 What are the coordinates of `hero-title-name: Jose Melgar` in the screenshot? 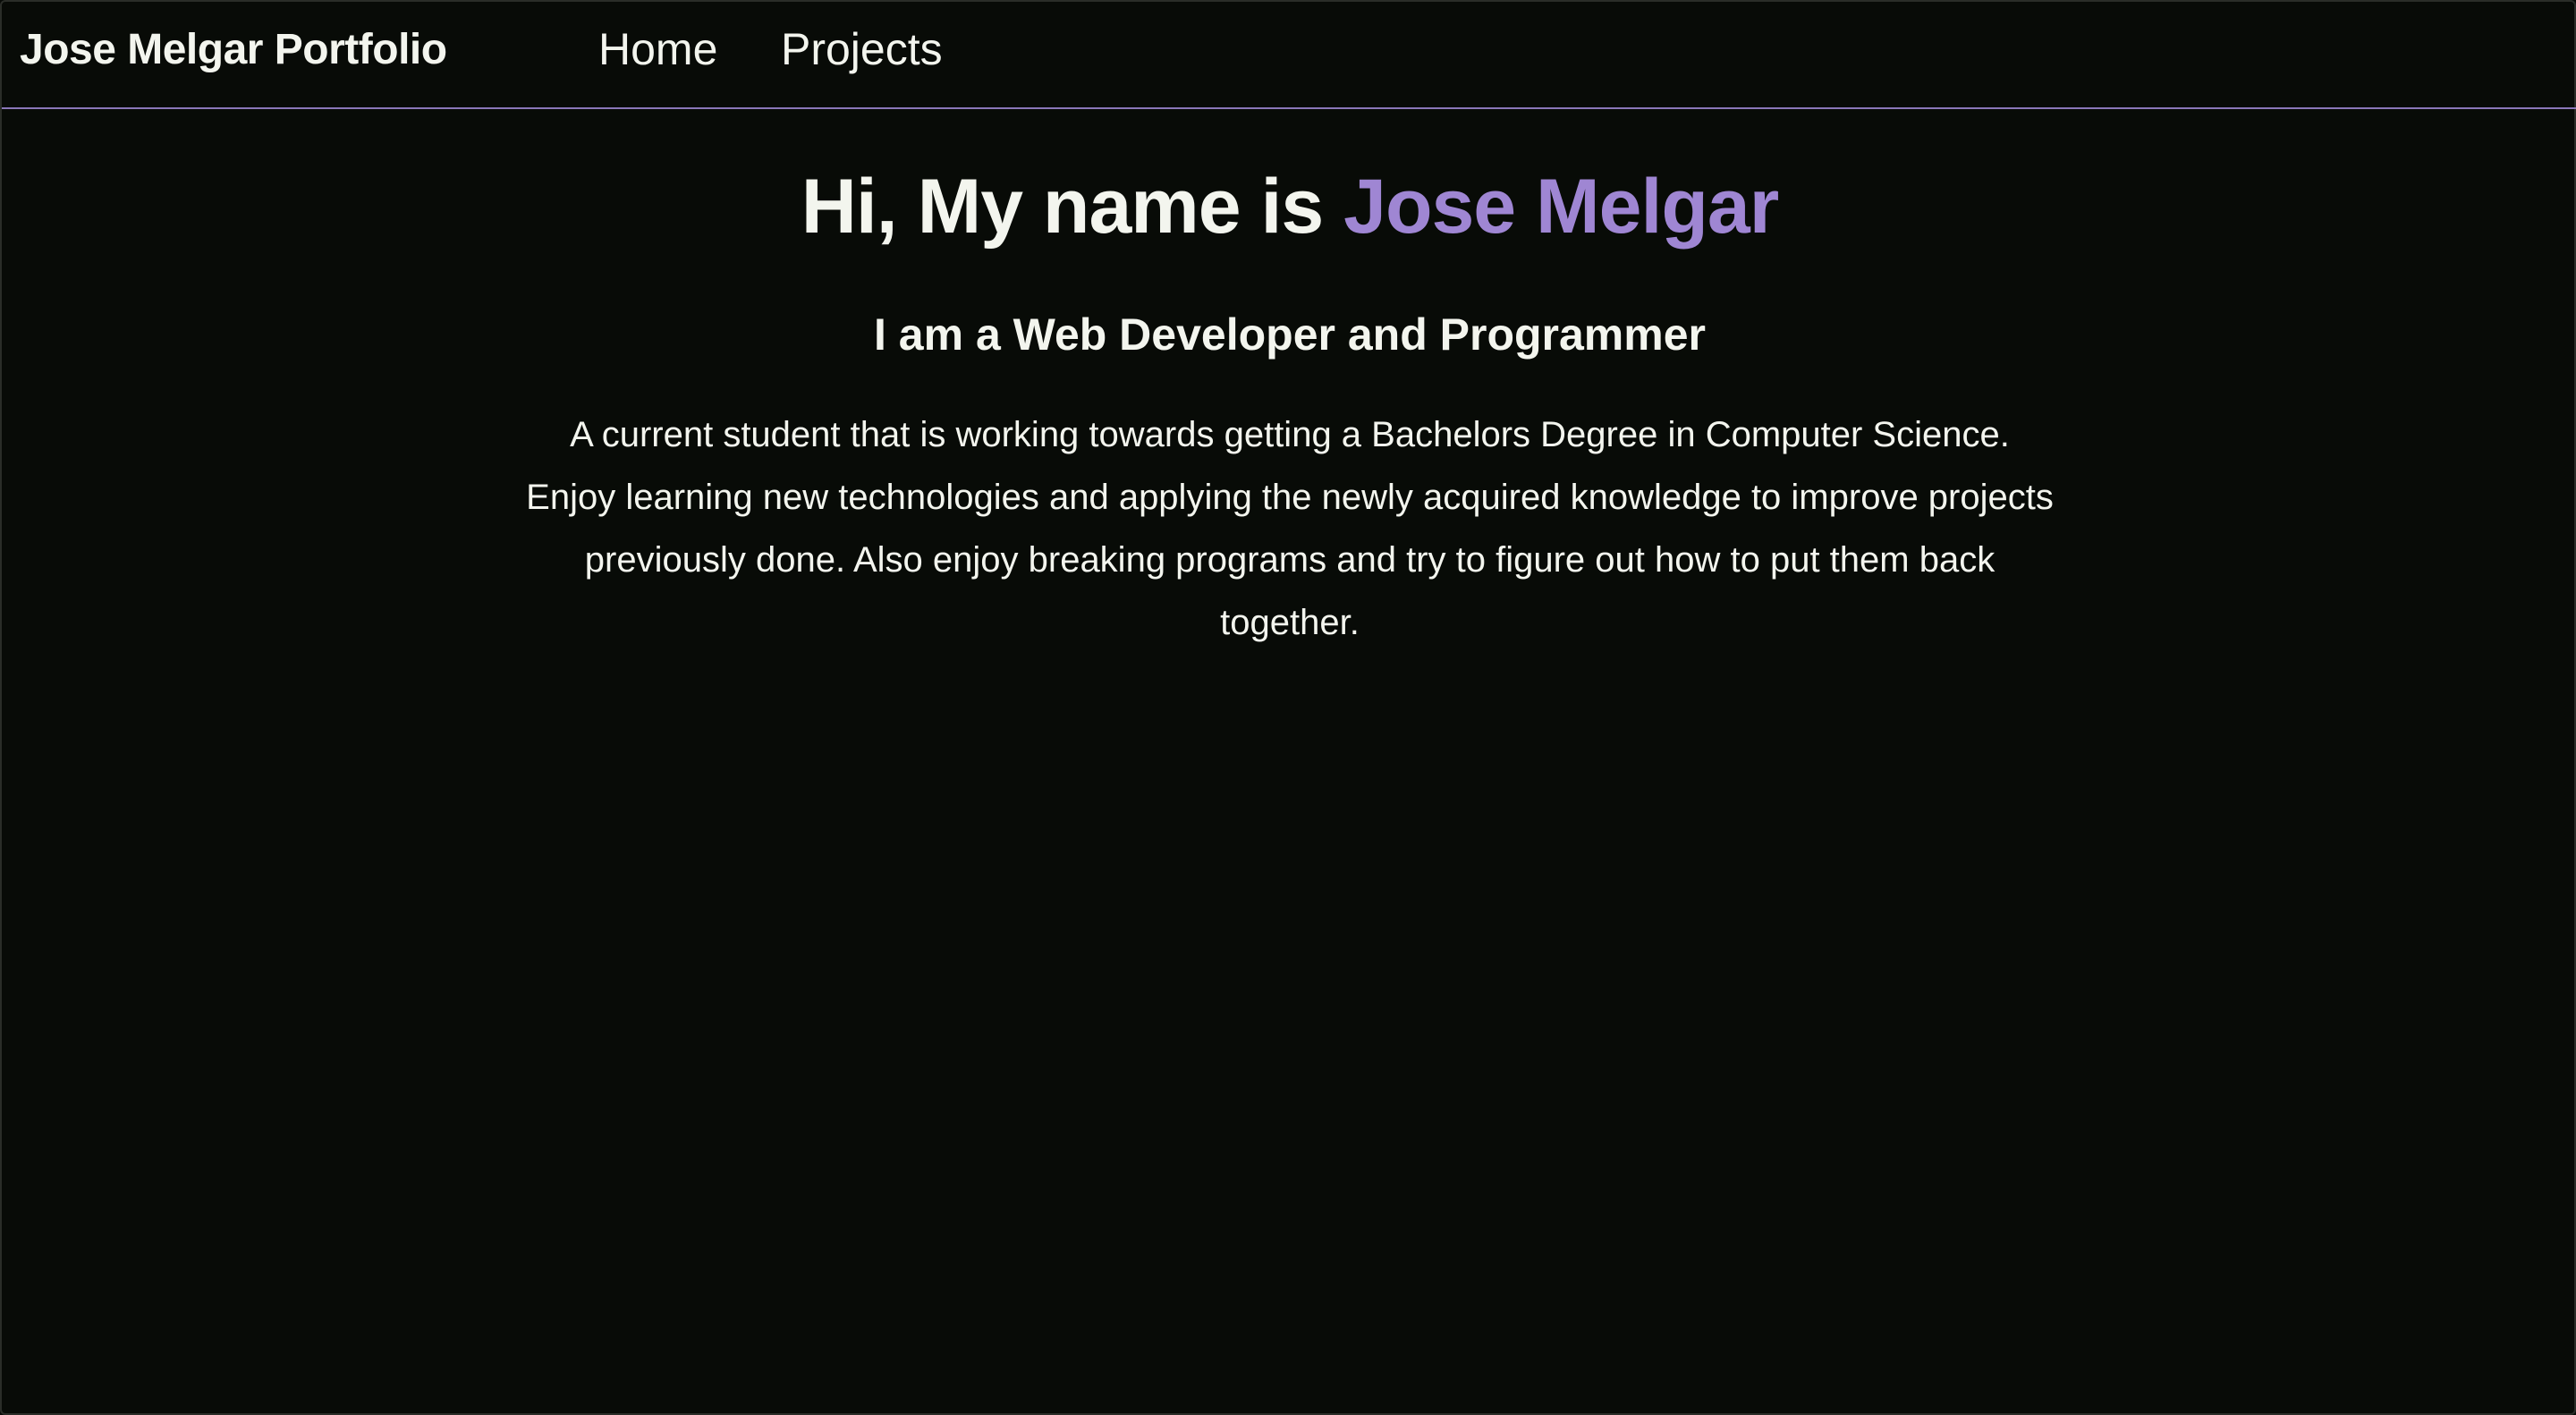 It's located at (1561, 207).